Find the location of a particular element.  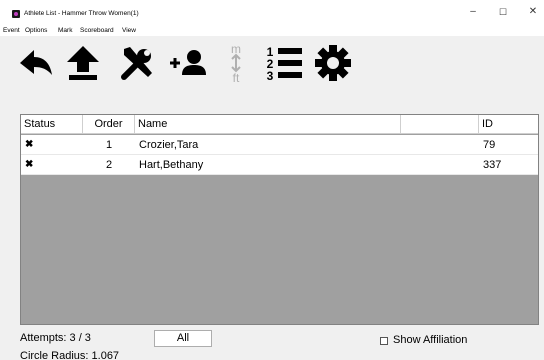

table-header: Status Order Name ID is located at coordinates (279, 124).